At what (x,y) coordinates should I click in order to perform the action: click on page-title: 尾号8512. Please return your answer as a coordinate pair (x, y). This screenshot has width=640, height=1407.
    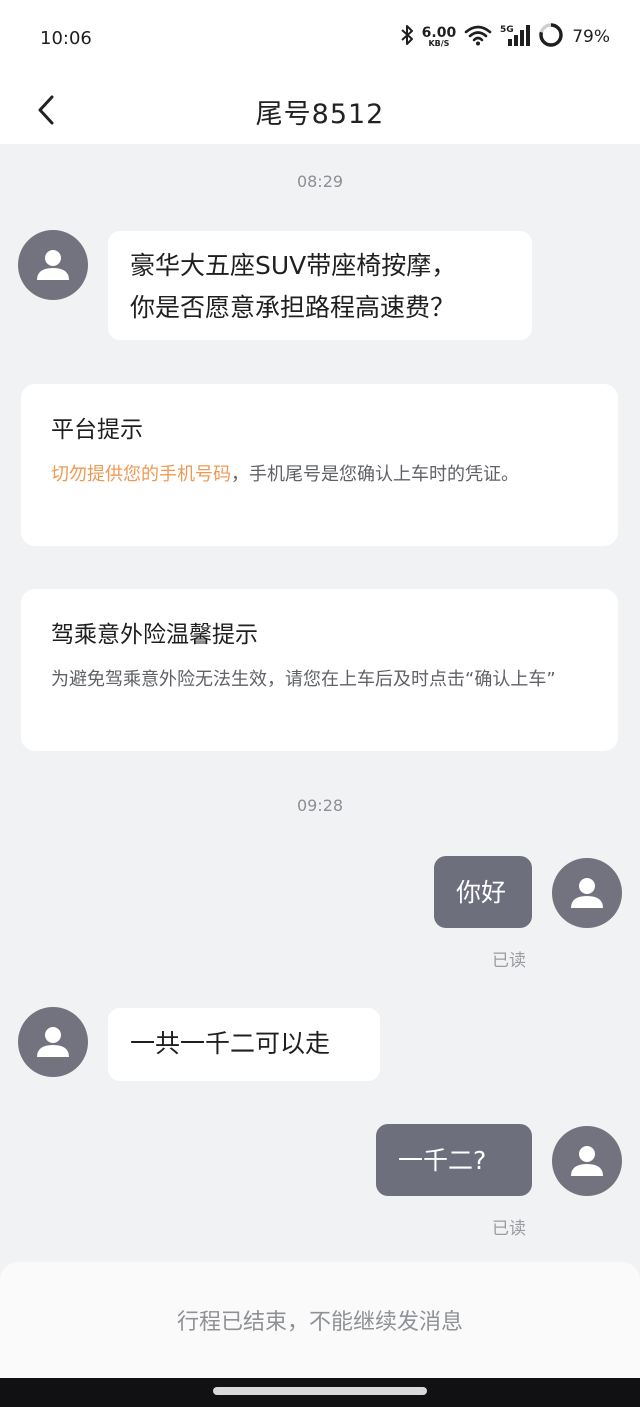
    Looking at the image, I should click on (320, 114).